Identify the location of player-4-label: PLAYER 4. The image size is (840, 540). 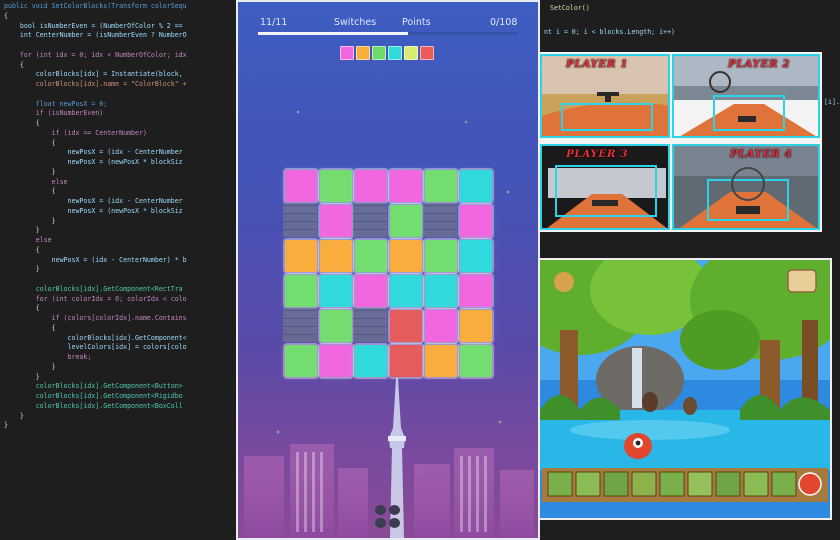
(761, 154).